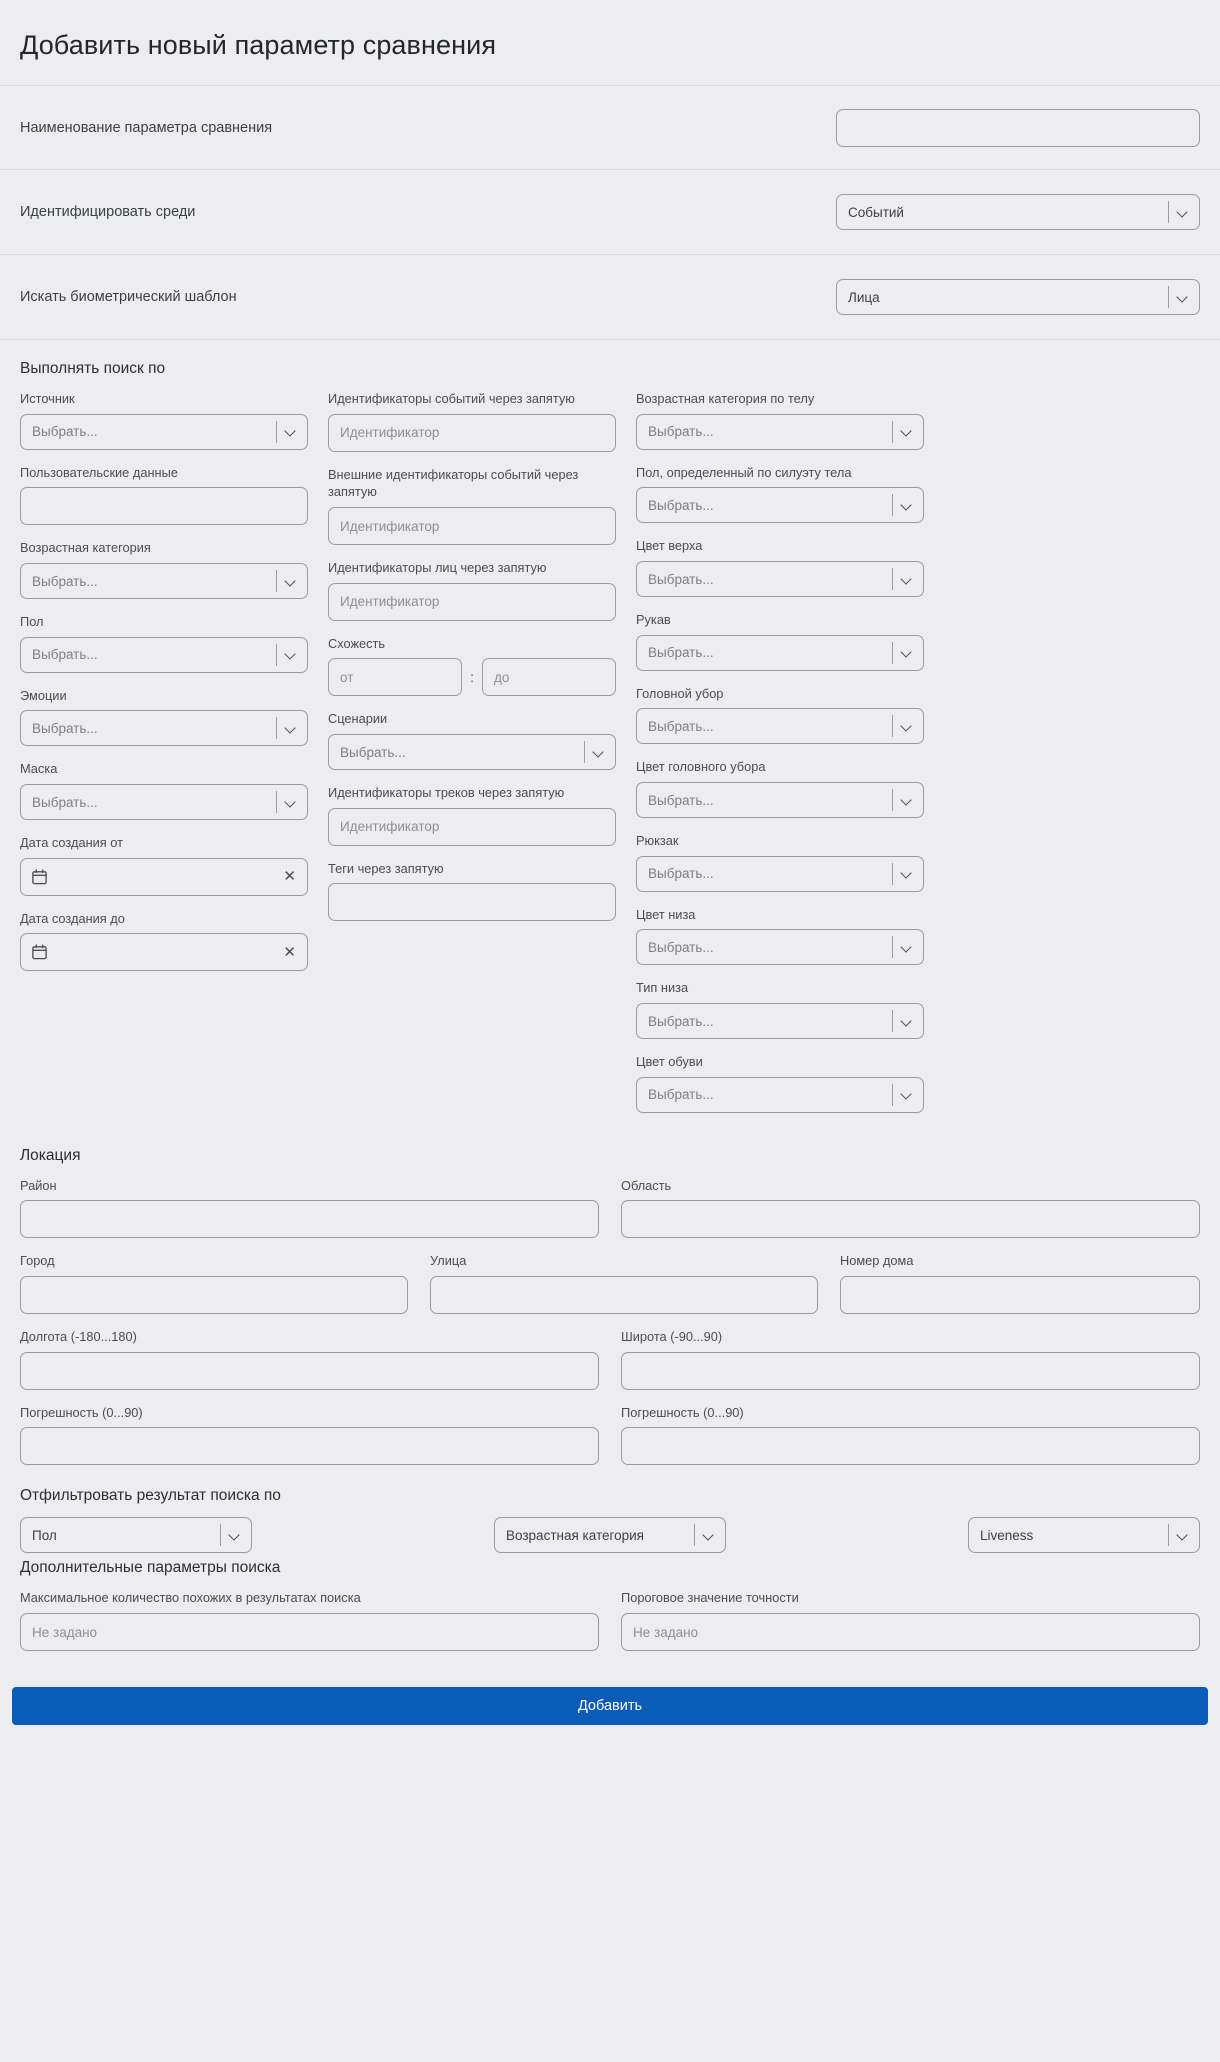 This screenshot has height=2062, width=1220. I want to click on latitude-input, so click(910, 1370).